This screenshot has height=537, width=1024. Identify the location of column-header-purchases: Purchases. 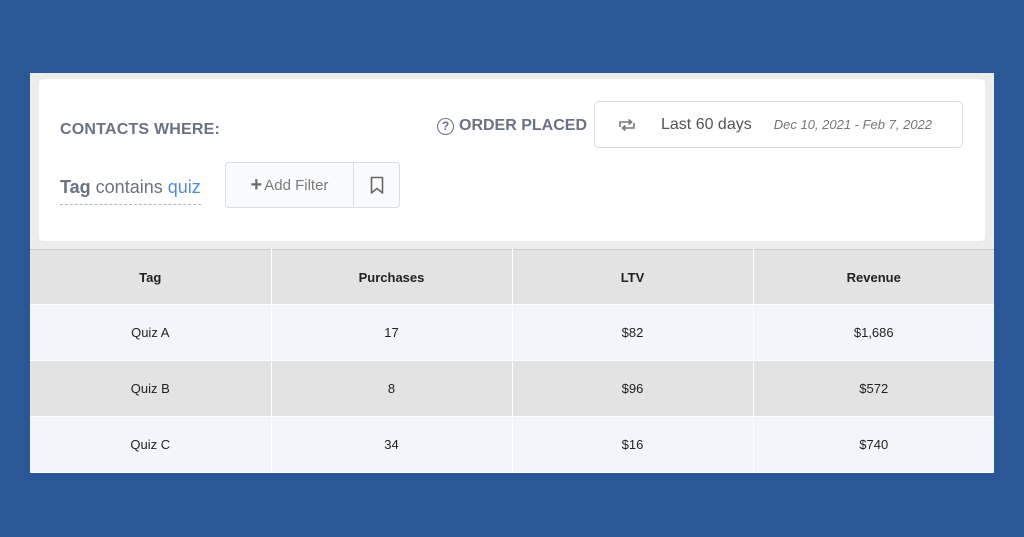
(392, 277).